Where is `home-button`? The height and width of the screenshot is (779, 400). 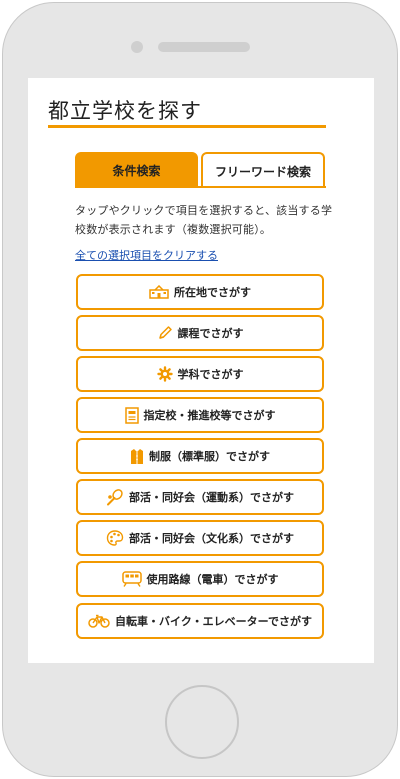 home-button is located at coordinates (202, 722).